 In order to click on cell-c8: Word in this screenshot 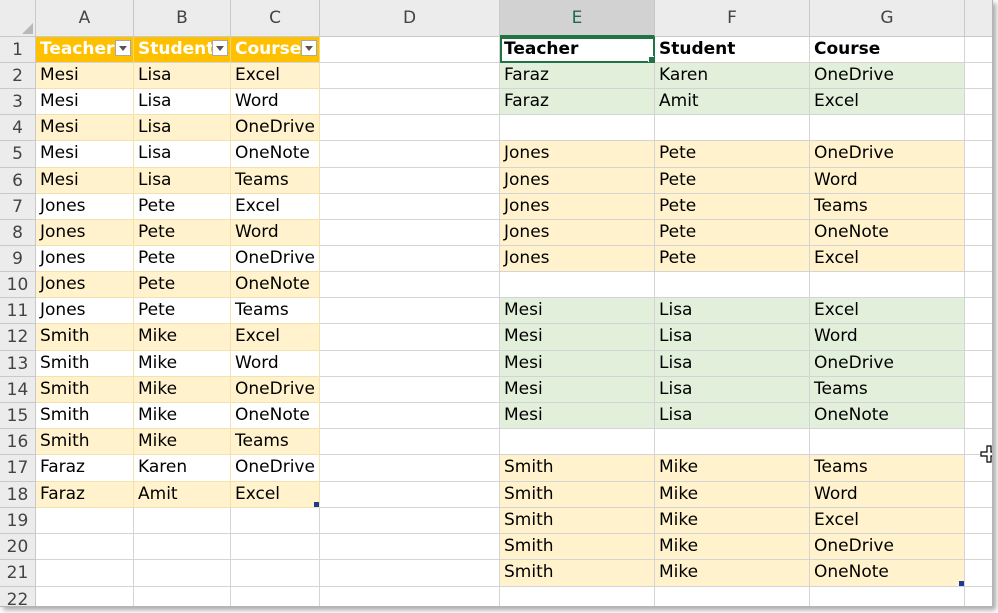, I will do `click(275, 233)`.